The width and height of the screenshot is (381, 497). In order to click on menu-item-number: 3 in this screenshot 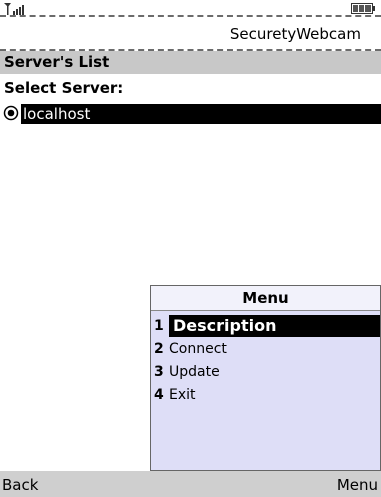, I will do `click(159, 372)`.